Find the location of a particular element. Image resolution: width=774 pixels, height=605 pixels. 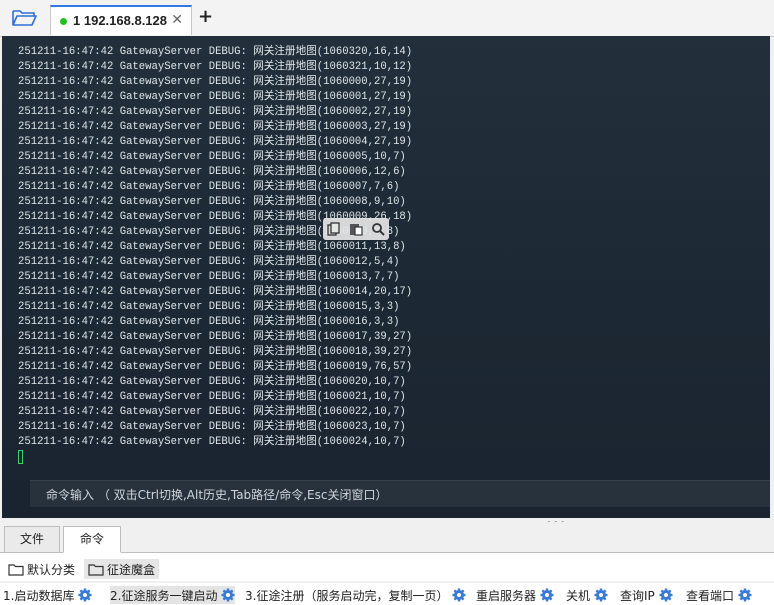

quick-command-label: 查询IP is located at coordinates (637, 595).